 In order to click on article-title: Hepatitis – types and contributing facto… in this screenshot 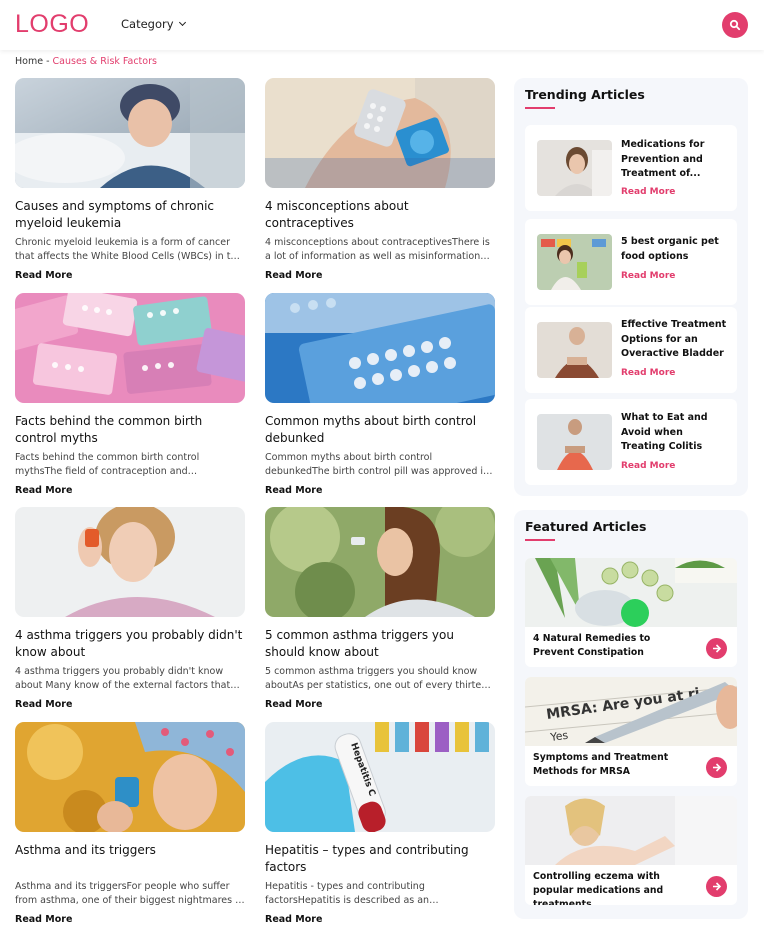, I will do `click(380, 859)`.